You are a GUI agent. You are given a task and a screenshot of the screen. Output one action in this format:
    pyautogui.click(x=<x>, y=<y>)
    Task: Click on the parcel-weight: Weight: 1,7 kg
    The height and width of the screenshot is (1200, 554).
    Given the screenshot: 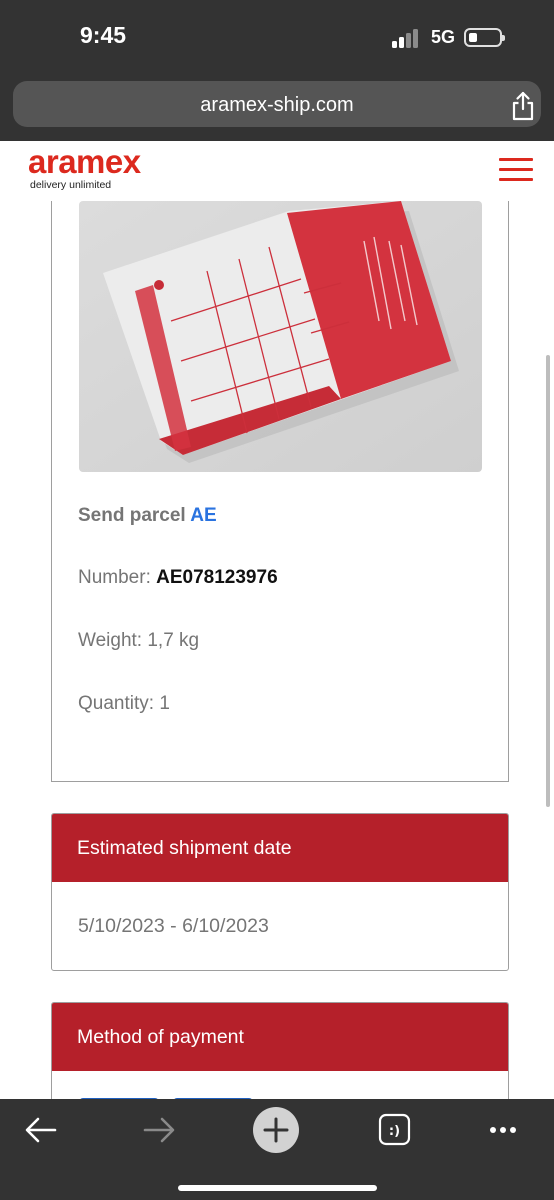 What is the action you would take?
    pyautogui.click(x=139, y=640)
    